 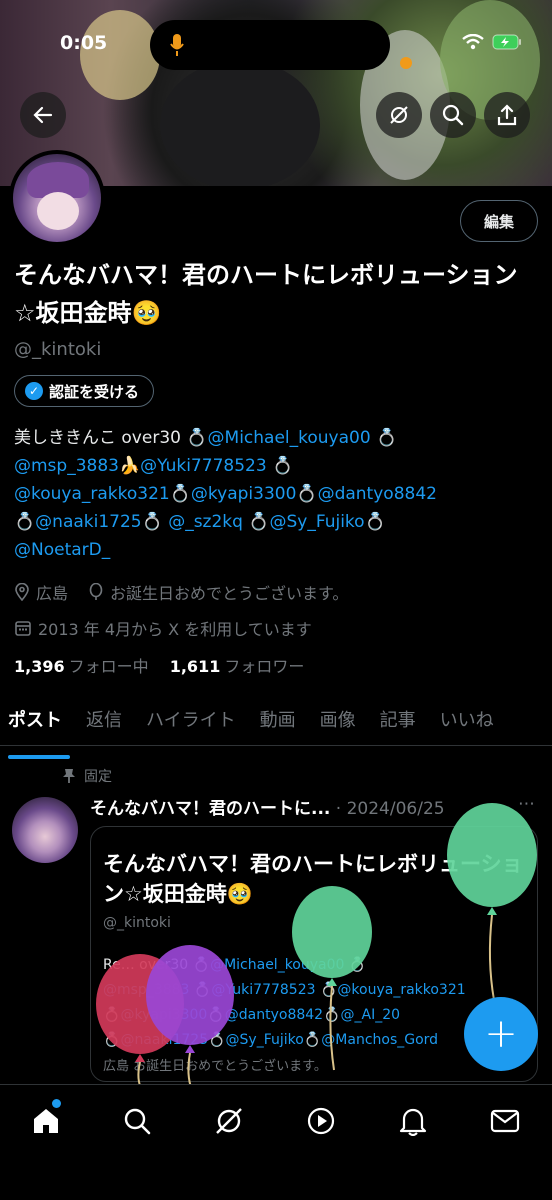 What do you see at coordinates (473, 42) in the screenshot?
I see `wifi-icon` at bounding box center [473, 42].